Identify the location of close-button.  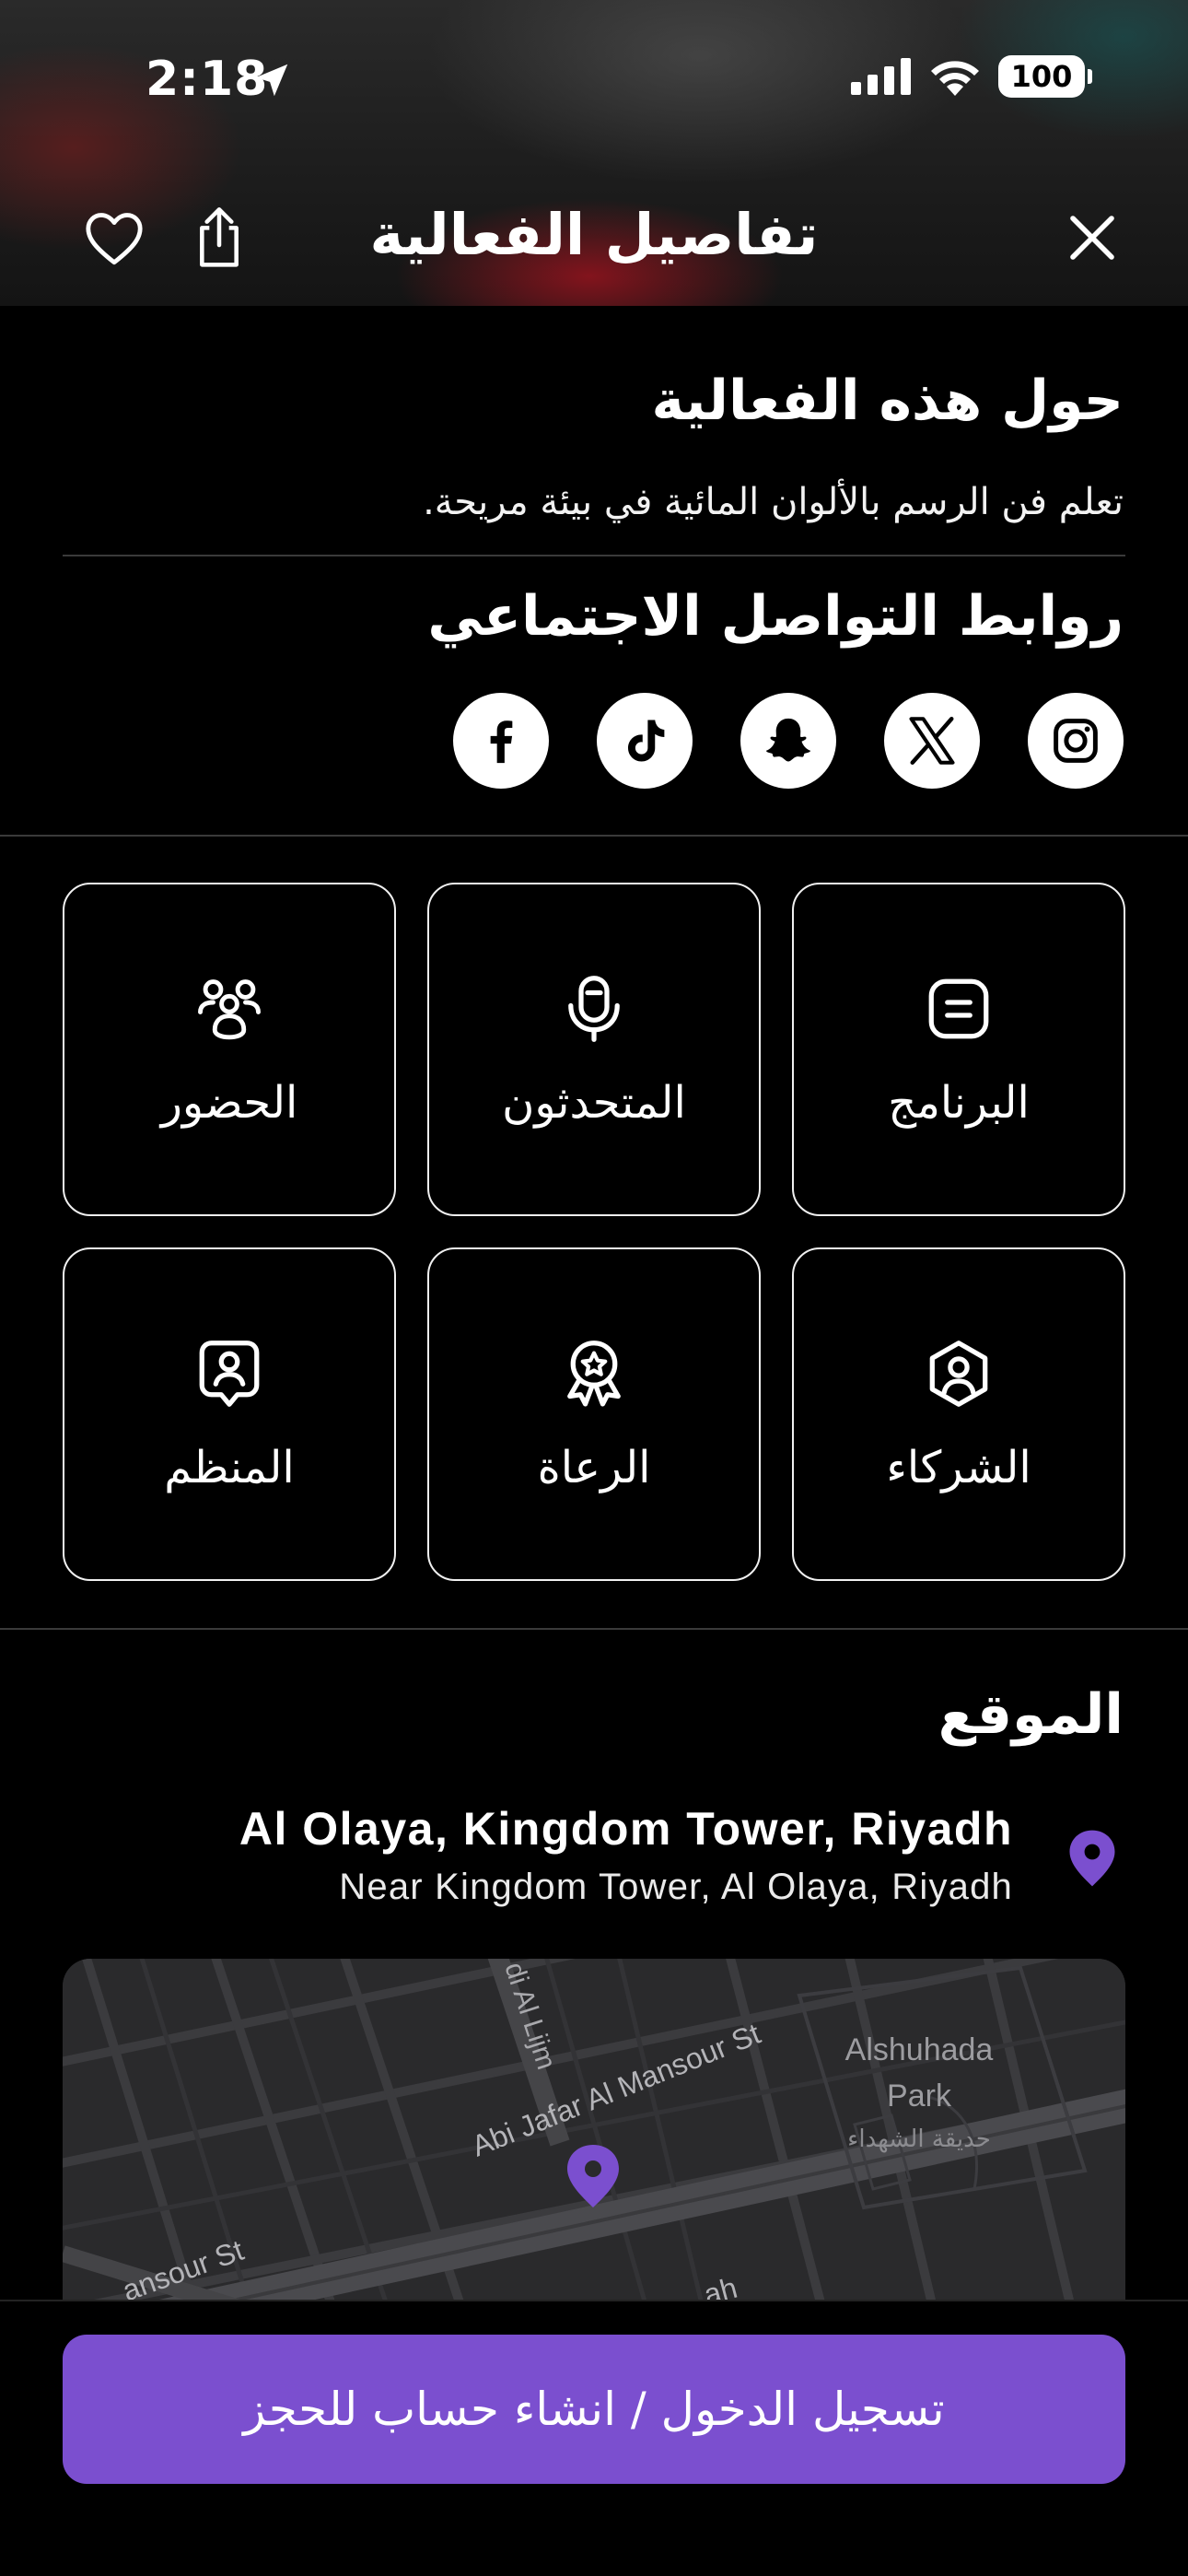
(1092, 238).